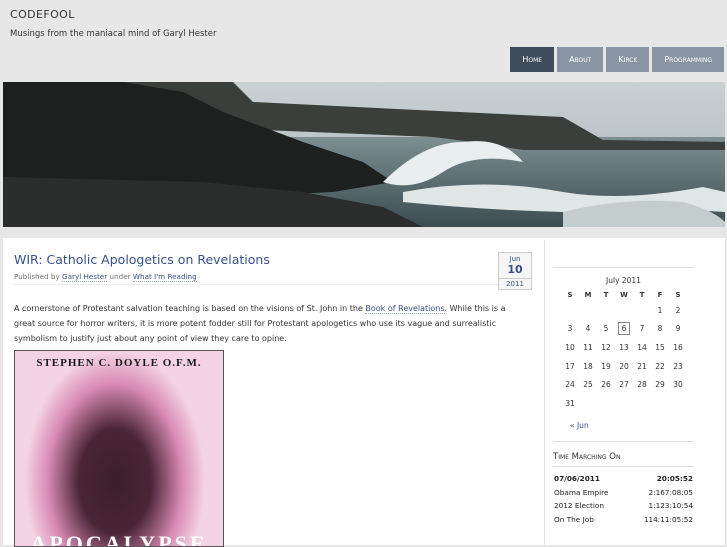  I want to click on calendar-week-row: 17 18 19 20 21 22 23, so click(624, 366).